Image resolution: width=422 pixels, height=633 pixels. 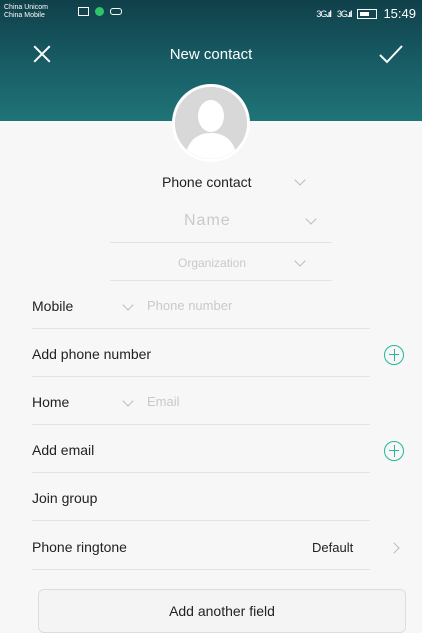 I want to click on check-icon, so click(x=391, y=54).